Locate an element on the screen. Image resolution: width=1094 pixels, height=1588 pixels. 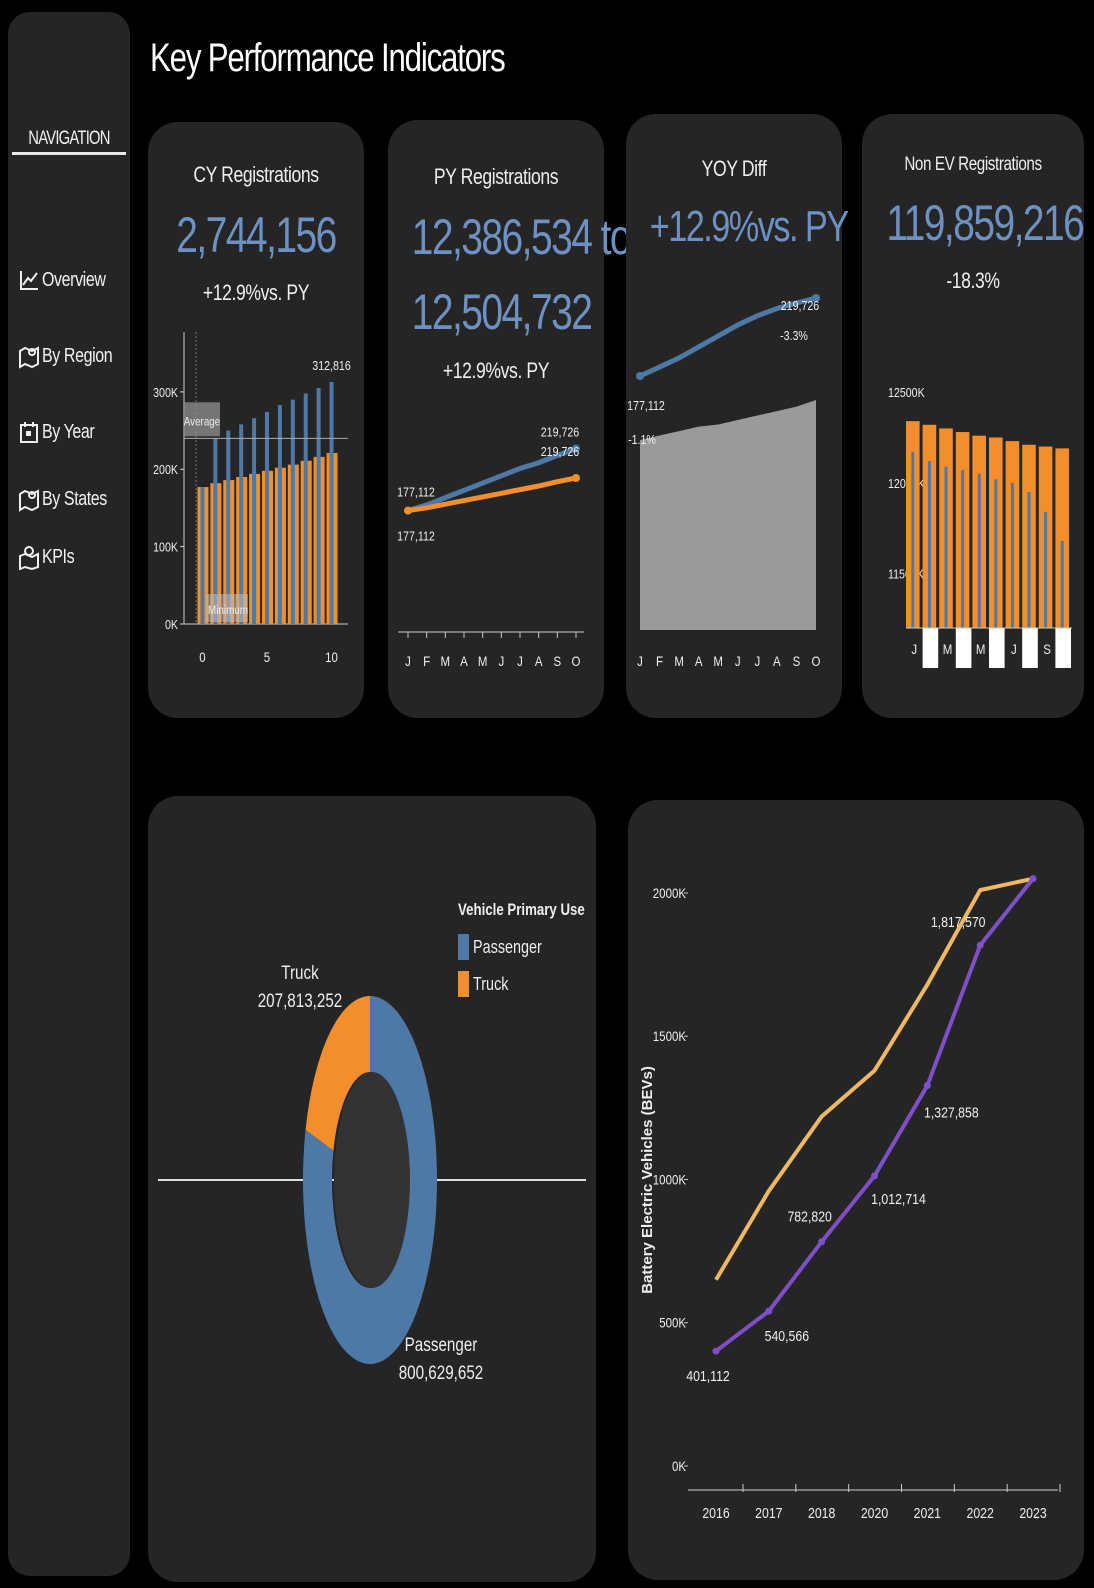
nav-item-by-year: By Year is located at coordinates (73, 432).